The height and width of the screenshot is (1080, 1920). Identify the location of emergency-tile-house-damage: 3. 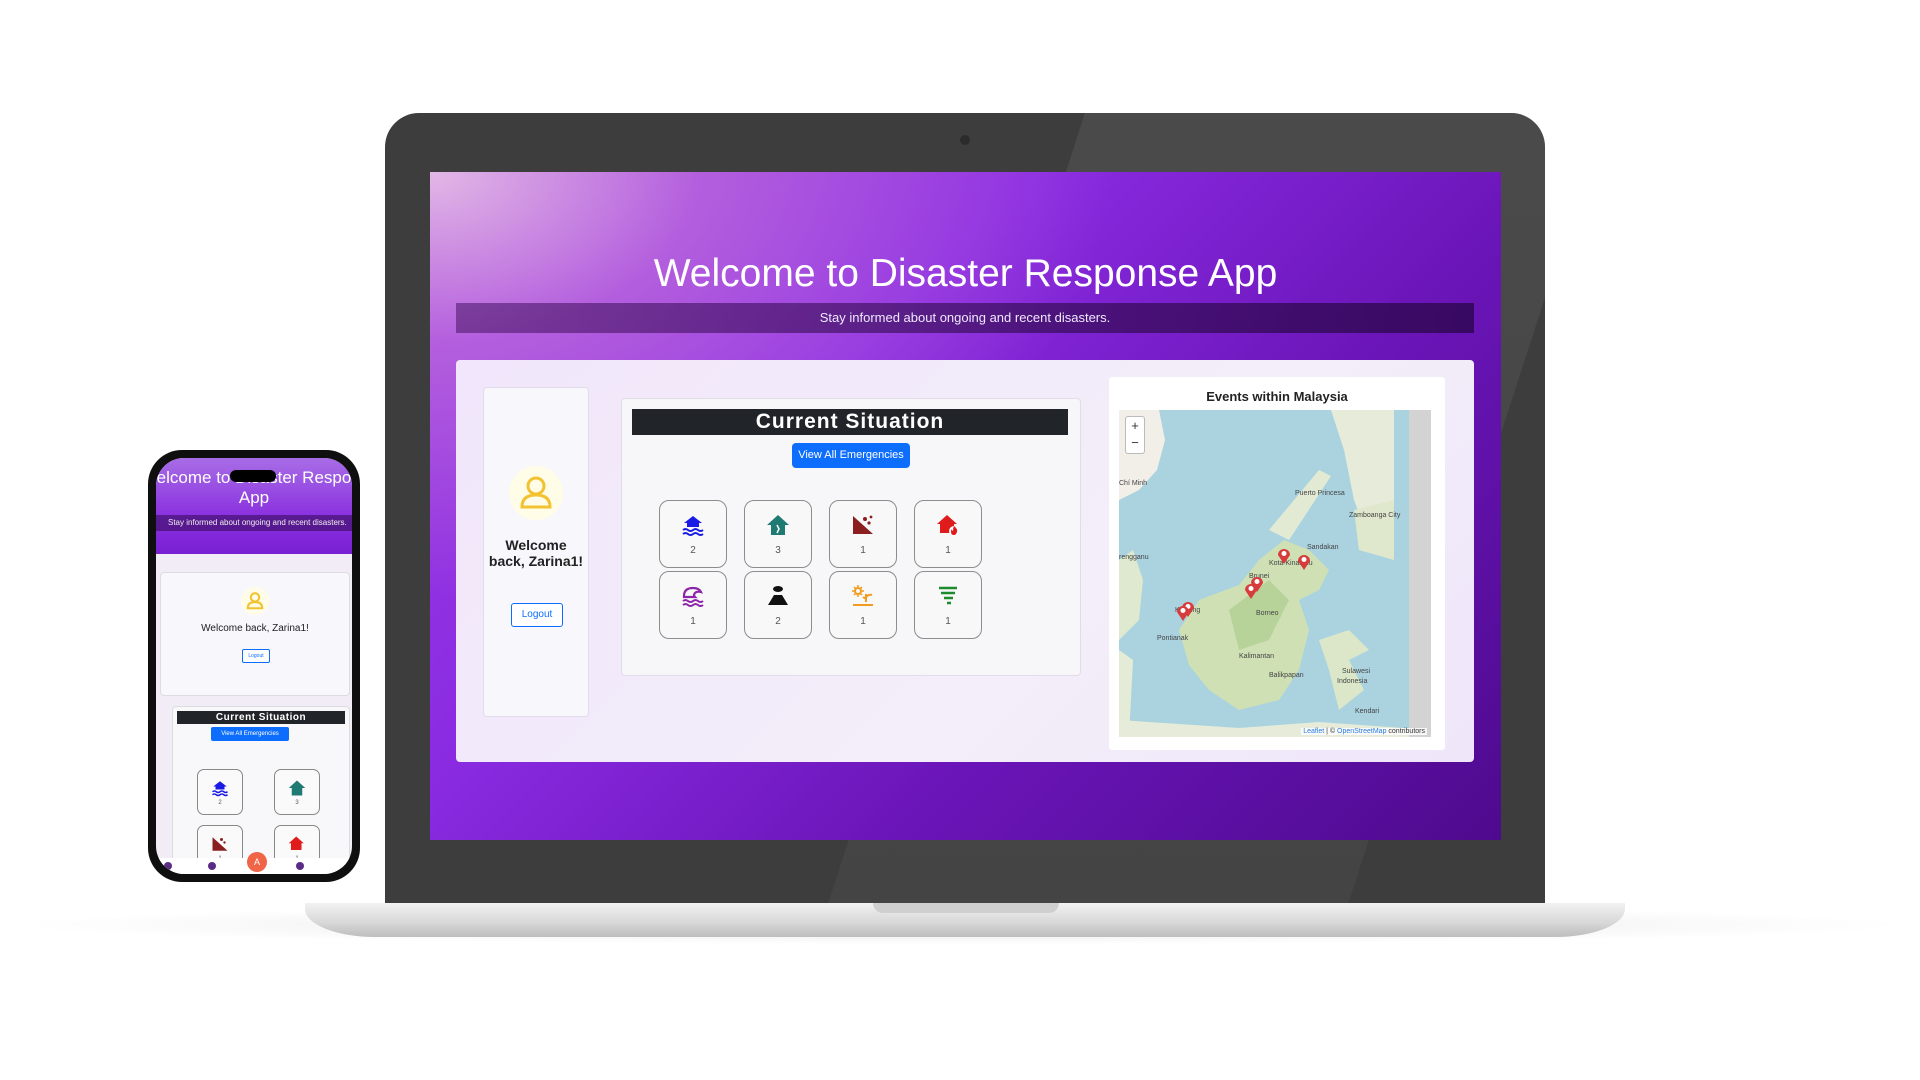
(778, 534).